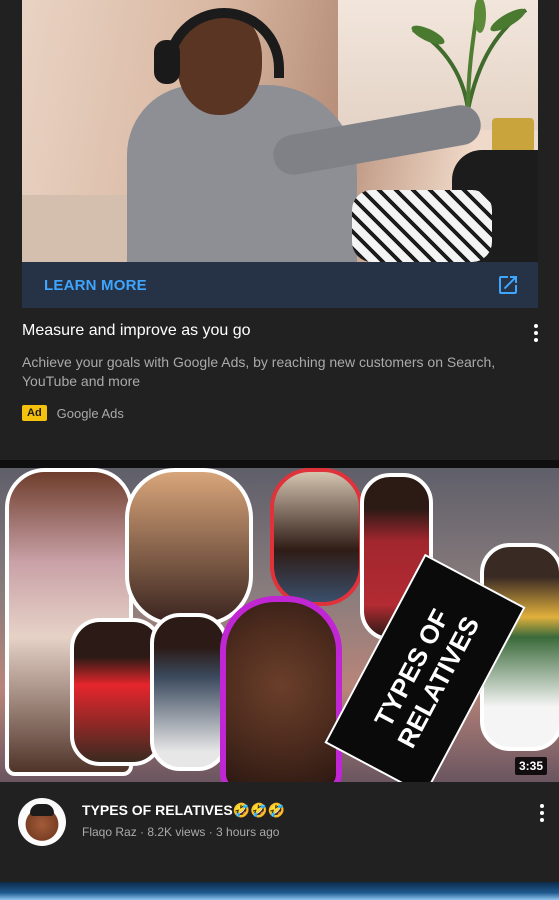 Image resolution: width=559 pixels, height=900 pixels. Describe the element at coordinates (34, 413) in the screenshot. I see `ad-badge: Ad` at that location.